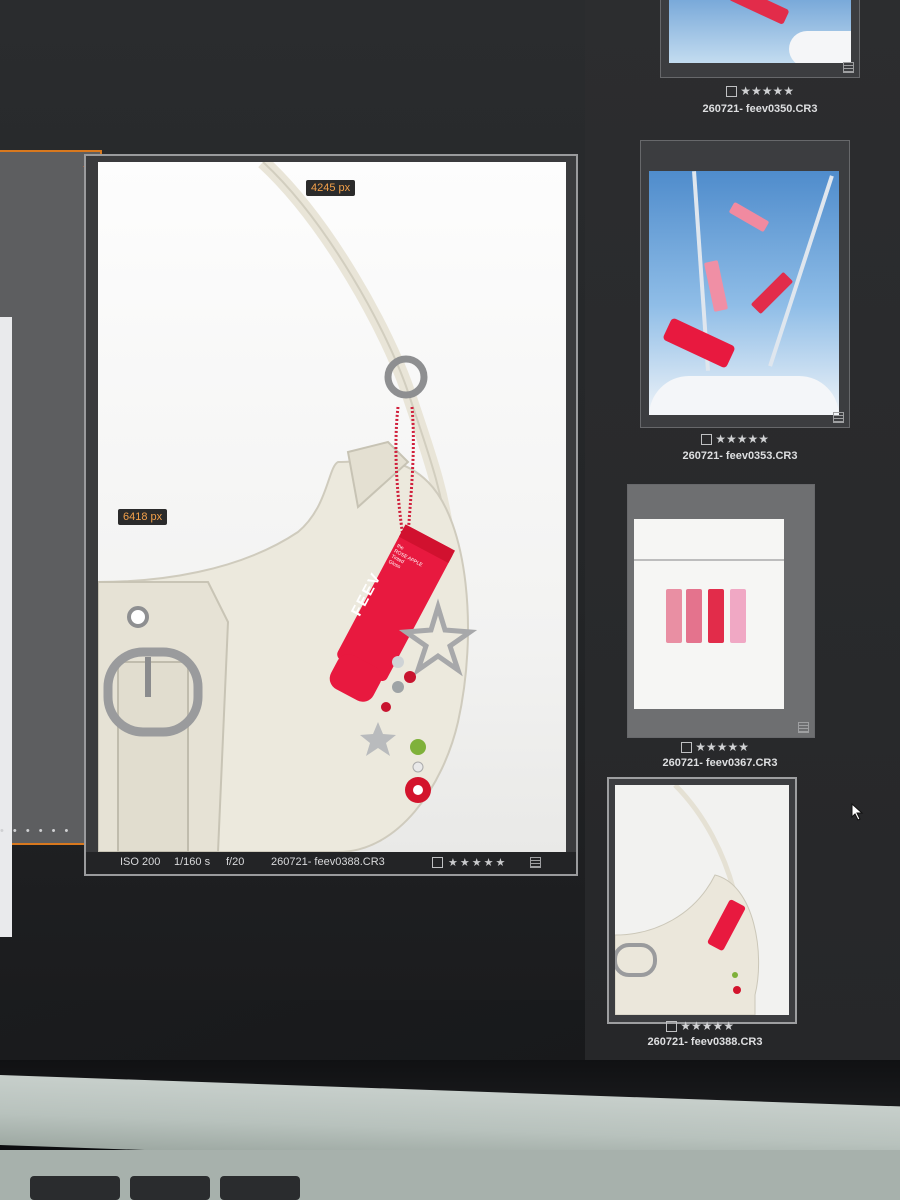 Image resolution: width=900 pixels, height=1200 pixels. I want to click on metadata-icon, so click(535, 862).